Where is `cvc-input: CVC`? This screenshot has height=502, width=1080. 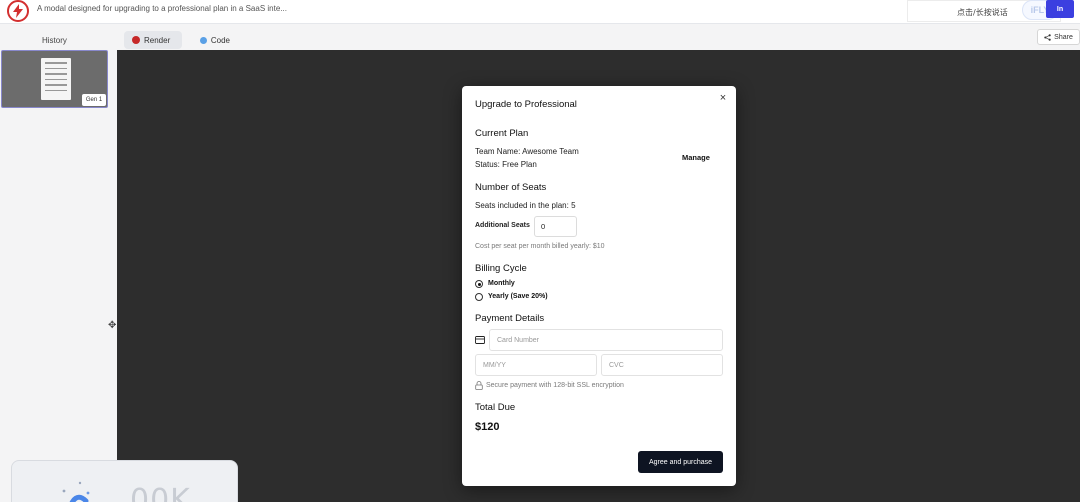 cvc-input: CVC is located at coordinates (662, 365).